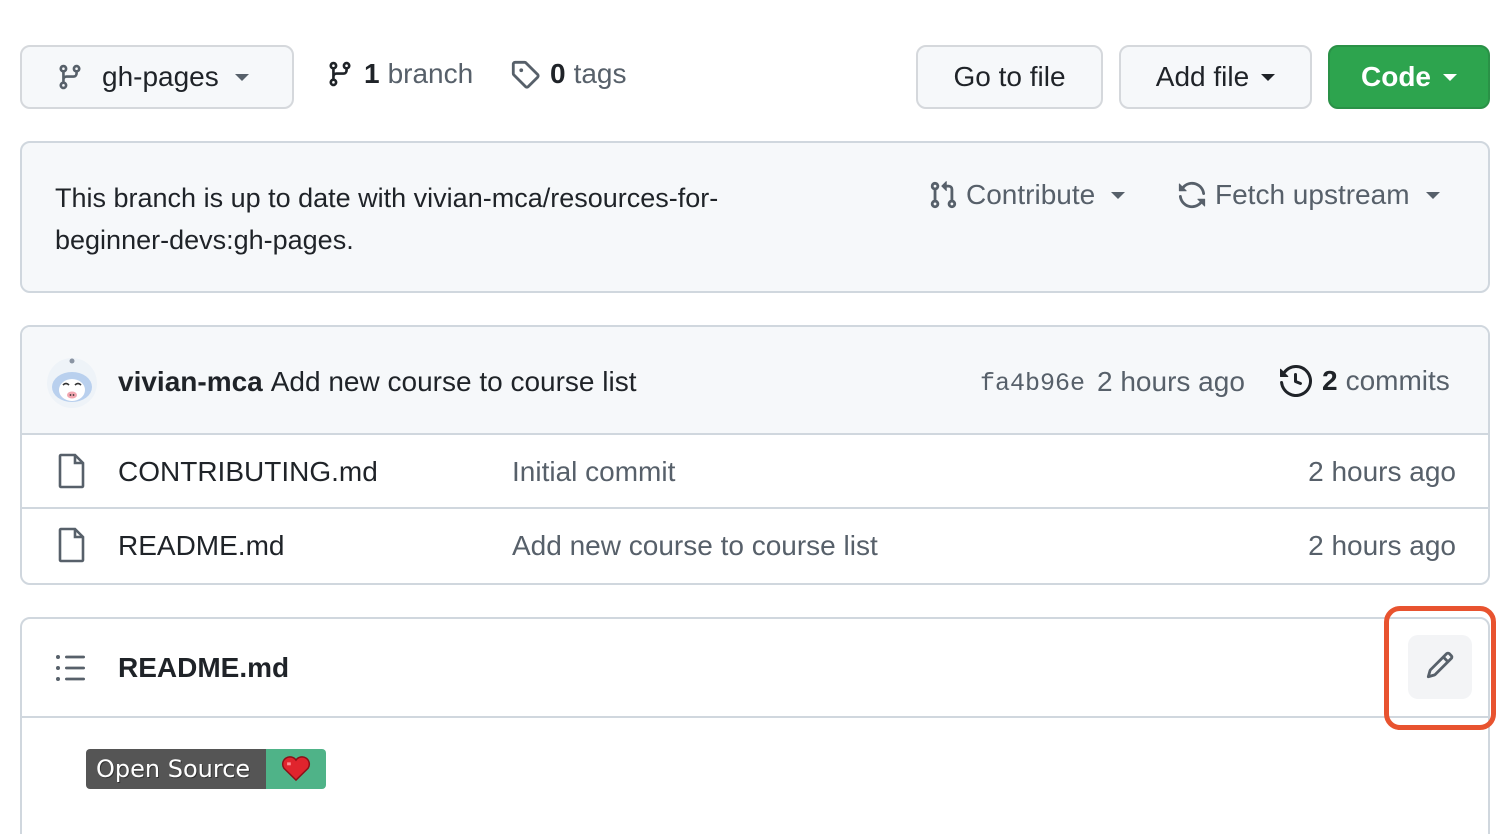 Image resolution: width=1512 pixels, height=834 pixels. What do you see at coordinates (558, 73) in the screenshot?
I see `tag-count: 0` at bounding box center [558, 73].